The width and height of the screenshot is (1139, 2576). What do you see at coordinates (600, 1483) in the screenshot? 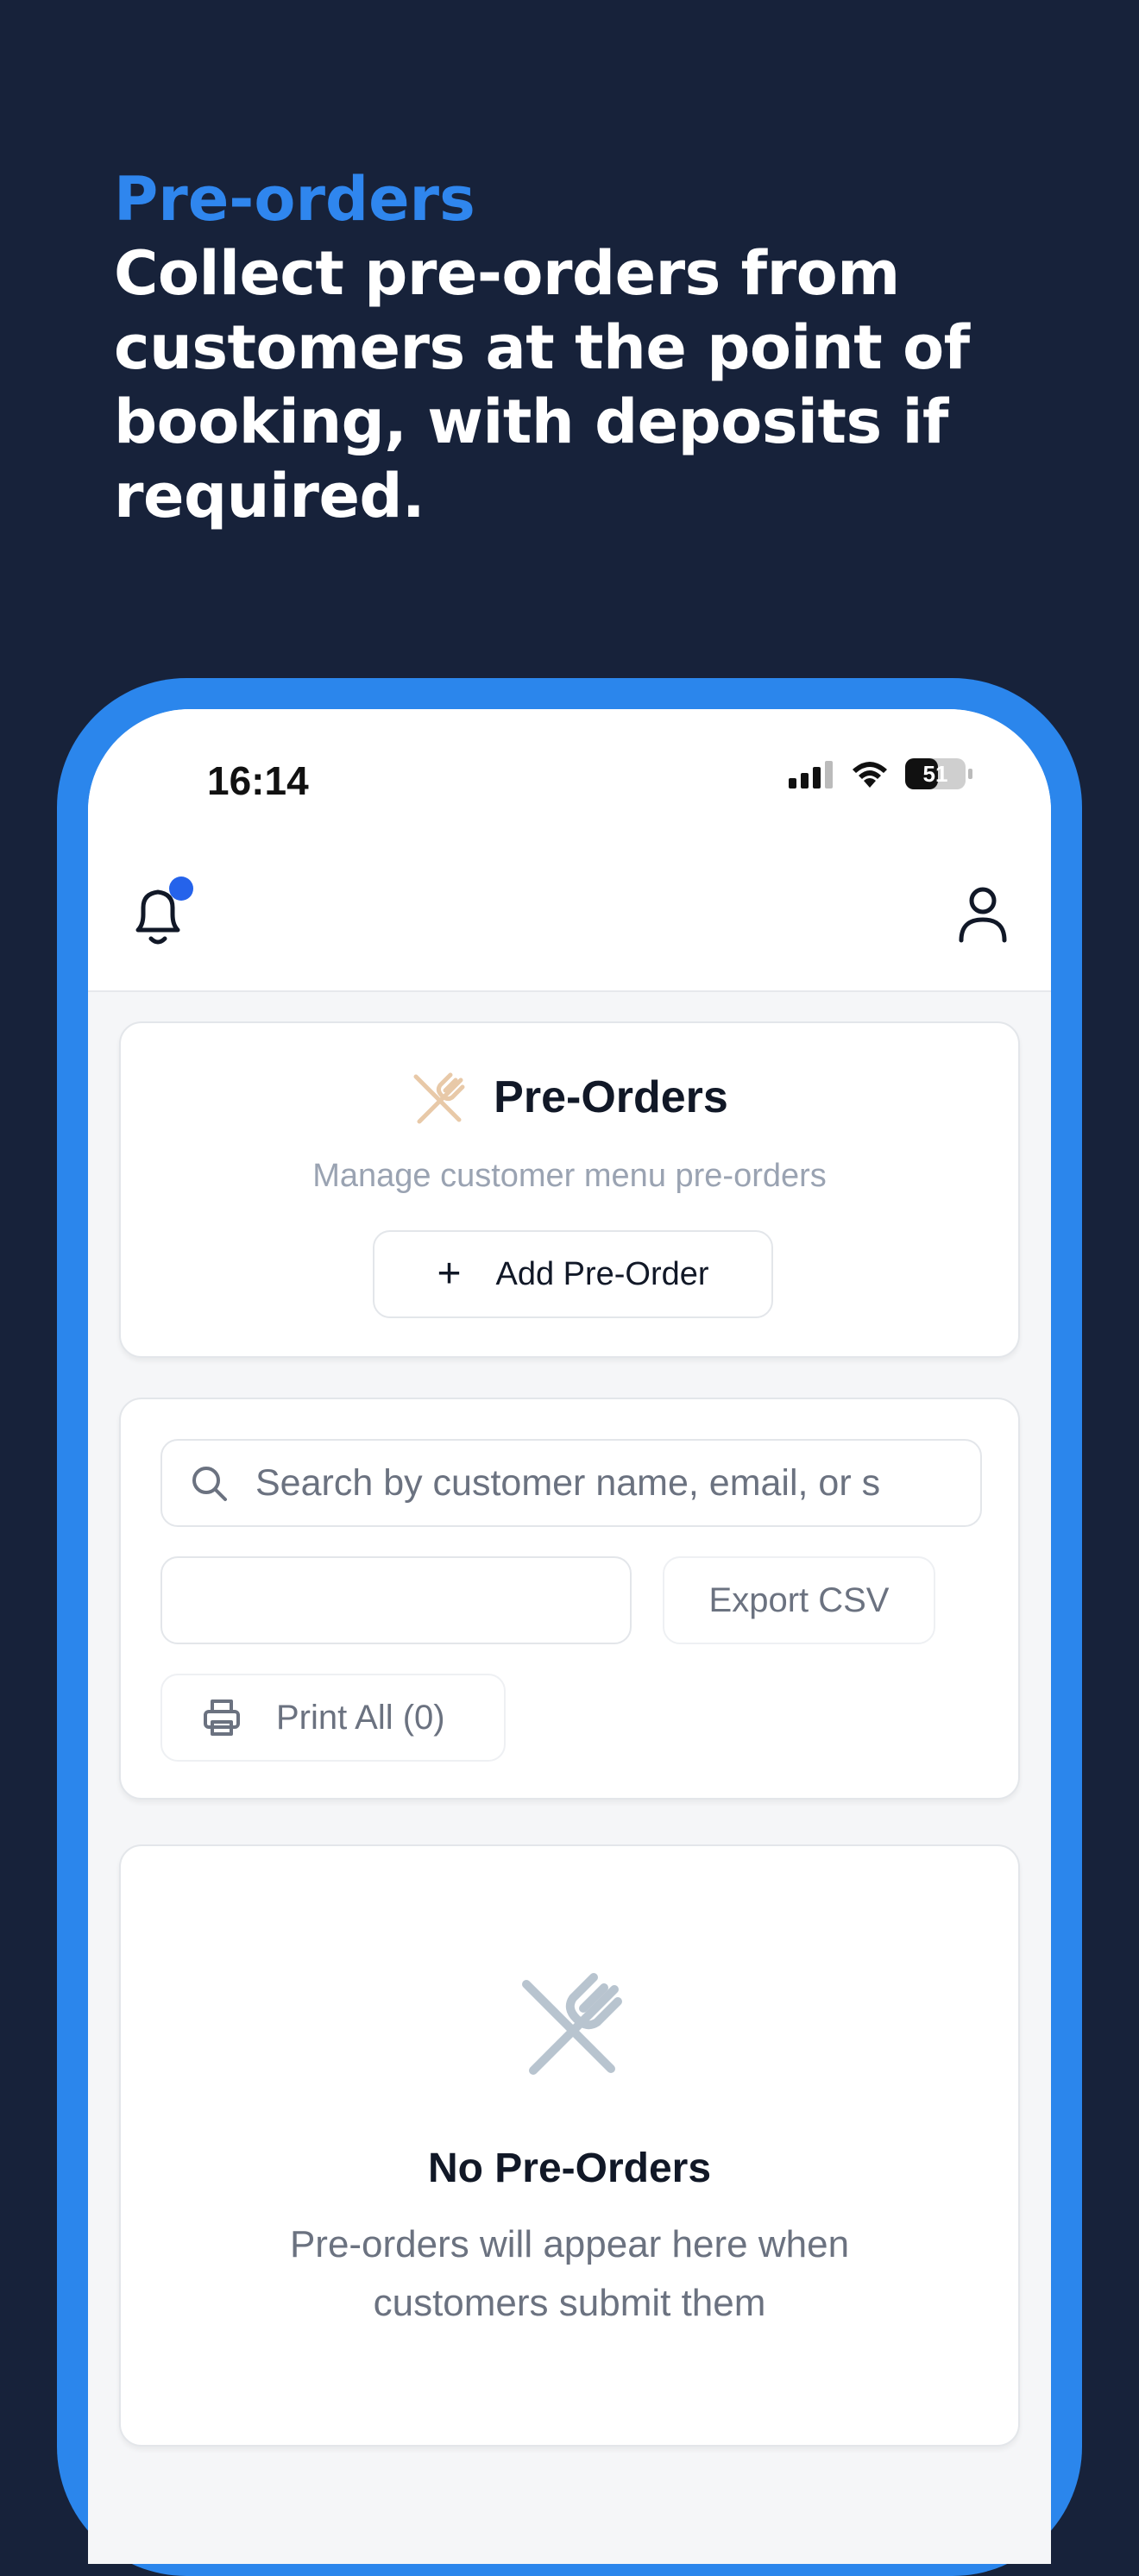
I see `search-input` at bounding box center [600, 1483].